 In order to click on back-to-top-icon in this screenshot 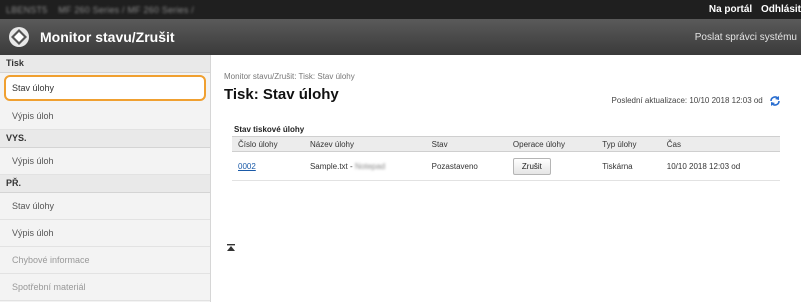, I will do `click(231, 248)`.